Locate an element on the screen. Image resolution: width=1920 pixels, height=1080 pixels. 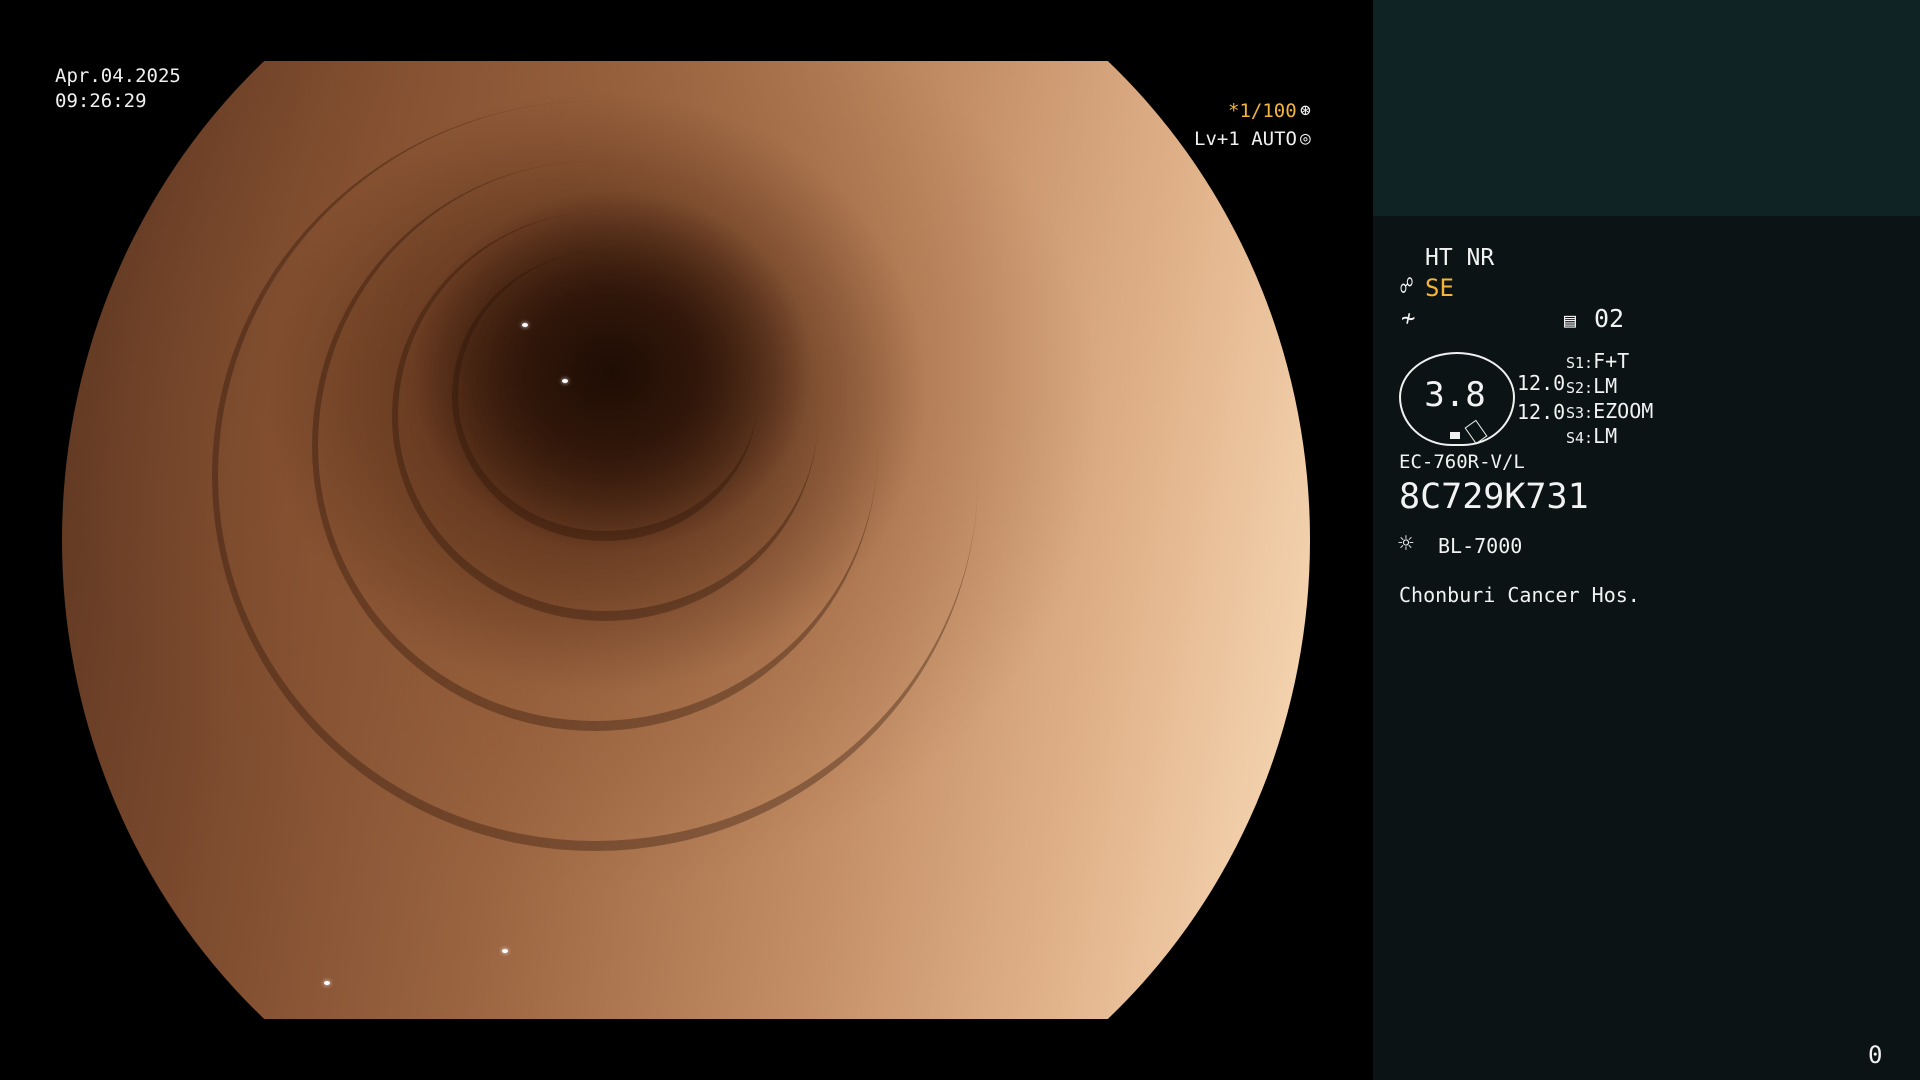
switch-assignment: S2:LM is located at coordinates (1591, 387).